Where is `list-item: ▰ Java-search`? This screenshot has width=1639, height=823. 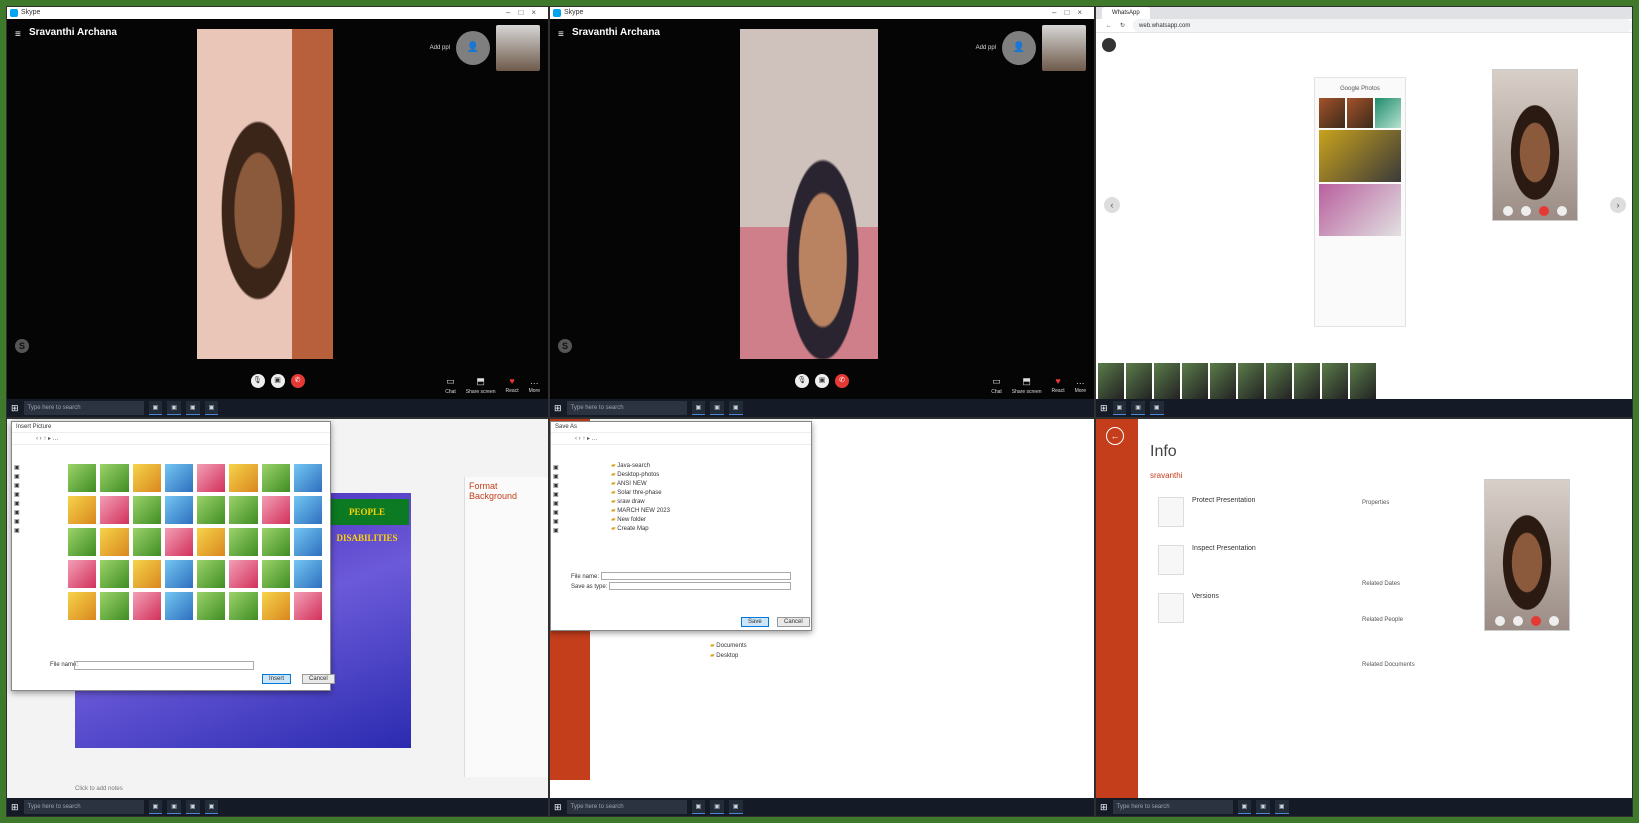
list-item: ▰ Java-search is located at coordinates (708, 466).